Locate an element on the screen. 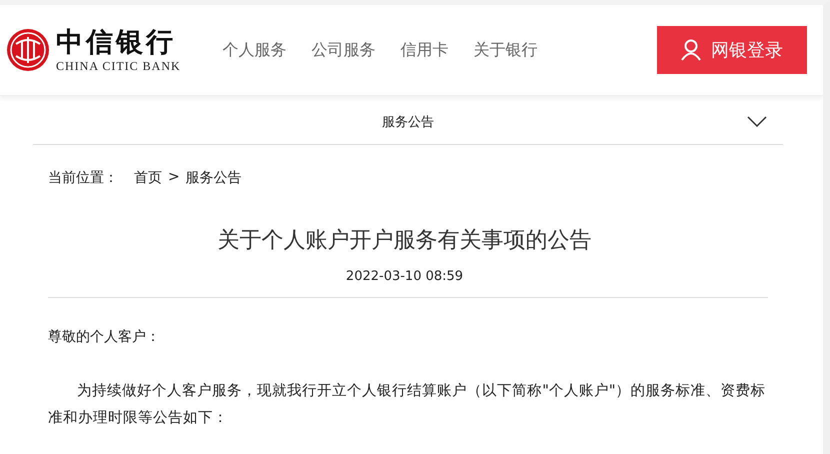 This screenshot has width=830, height=454. paragraph: 为持续做好个人客户服务，现就我行开立个人银行结算账户（以下简称"个人账户"）的服务标准、资费标准和办理时限等公告如下： is located at coordinates (407, 404).